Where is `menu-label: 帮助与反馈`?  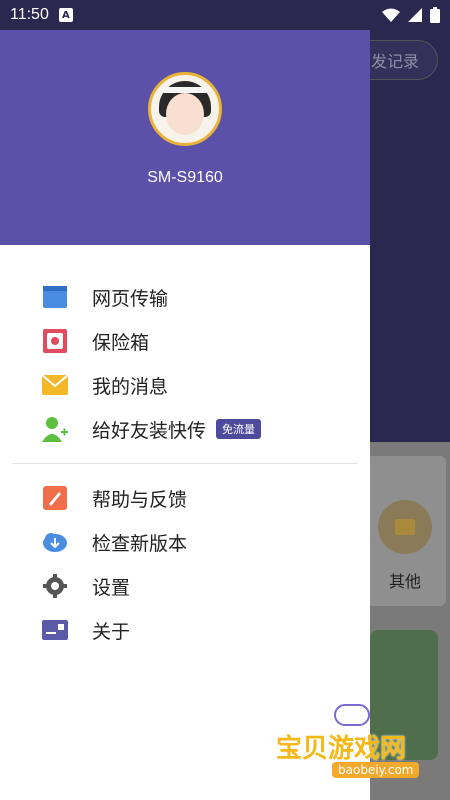 menu-label: 帮助与反馈 is located at coordinates (140, 499).